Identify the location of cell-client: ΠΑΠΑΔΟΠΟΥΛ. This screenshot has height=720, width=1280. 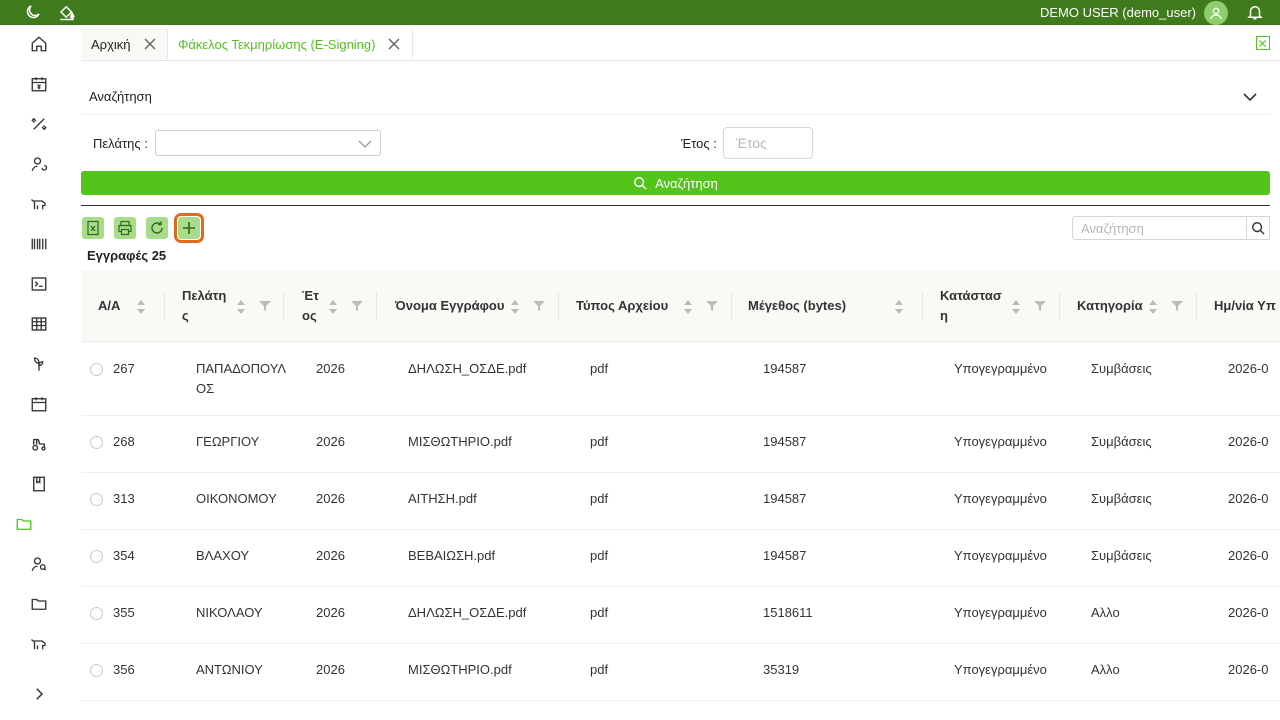
(241, 368).